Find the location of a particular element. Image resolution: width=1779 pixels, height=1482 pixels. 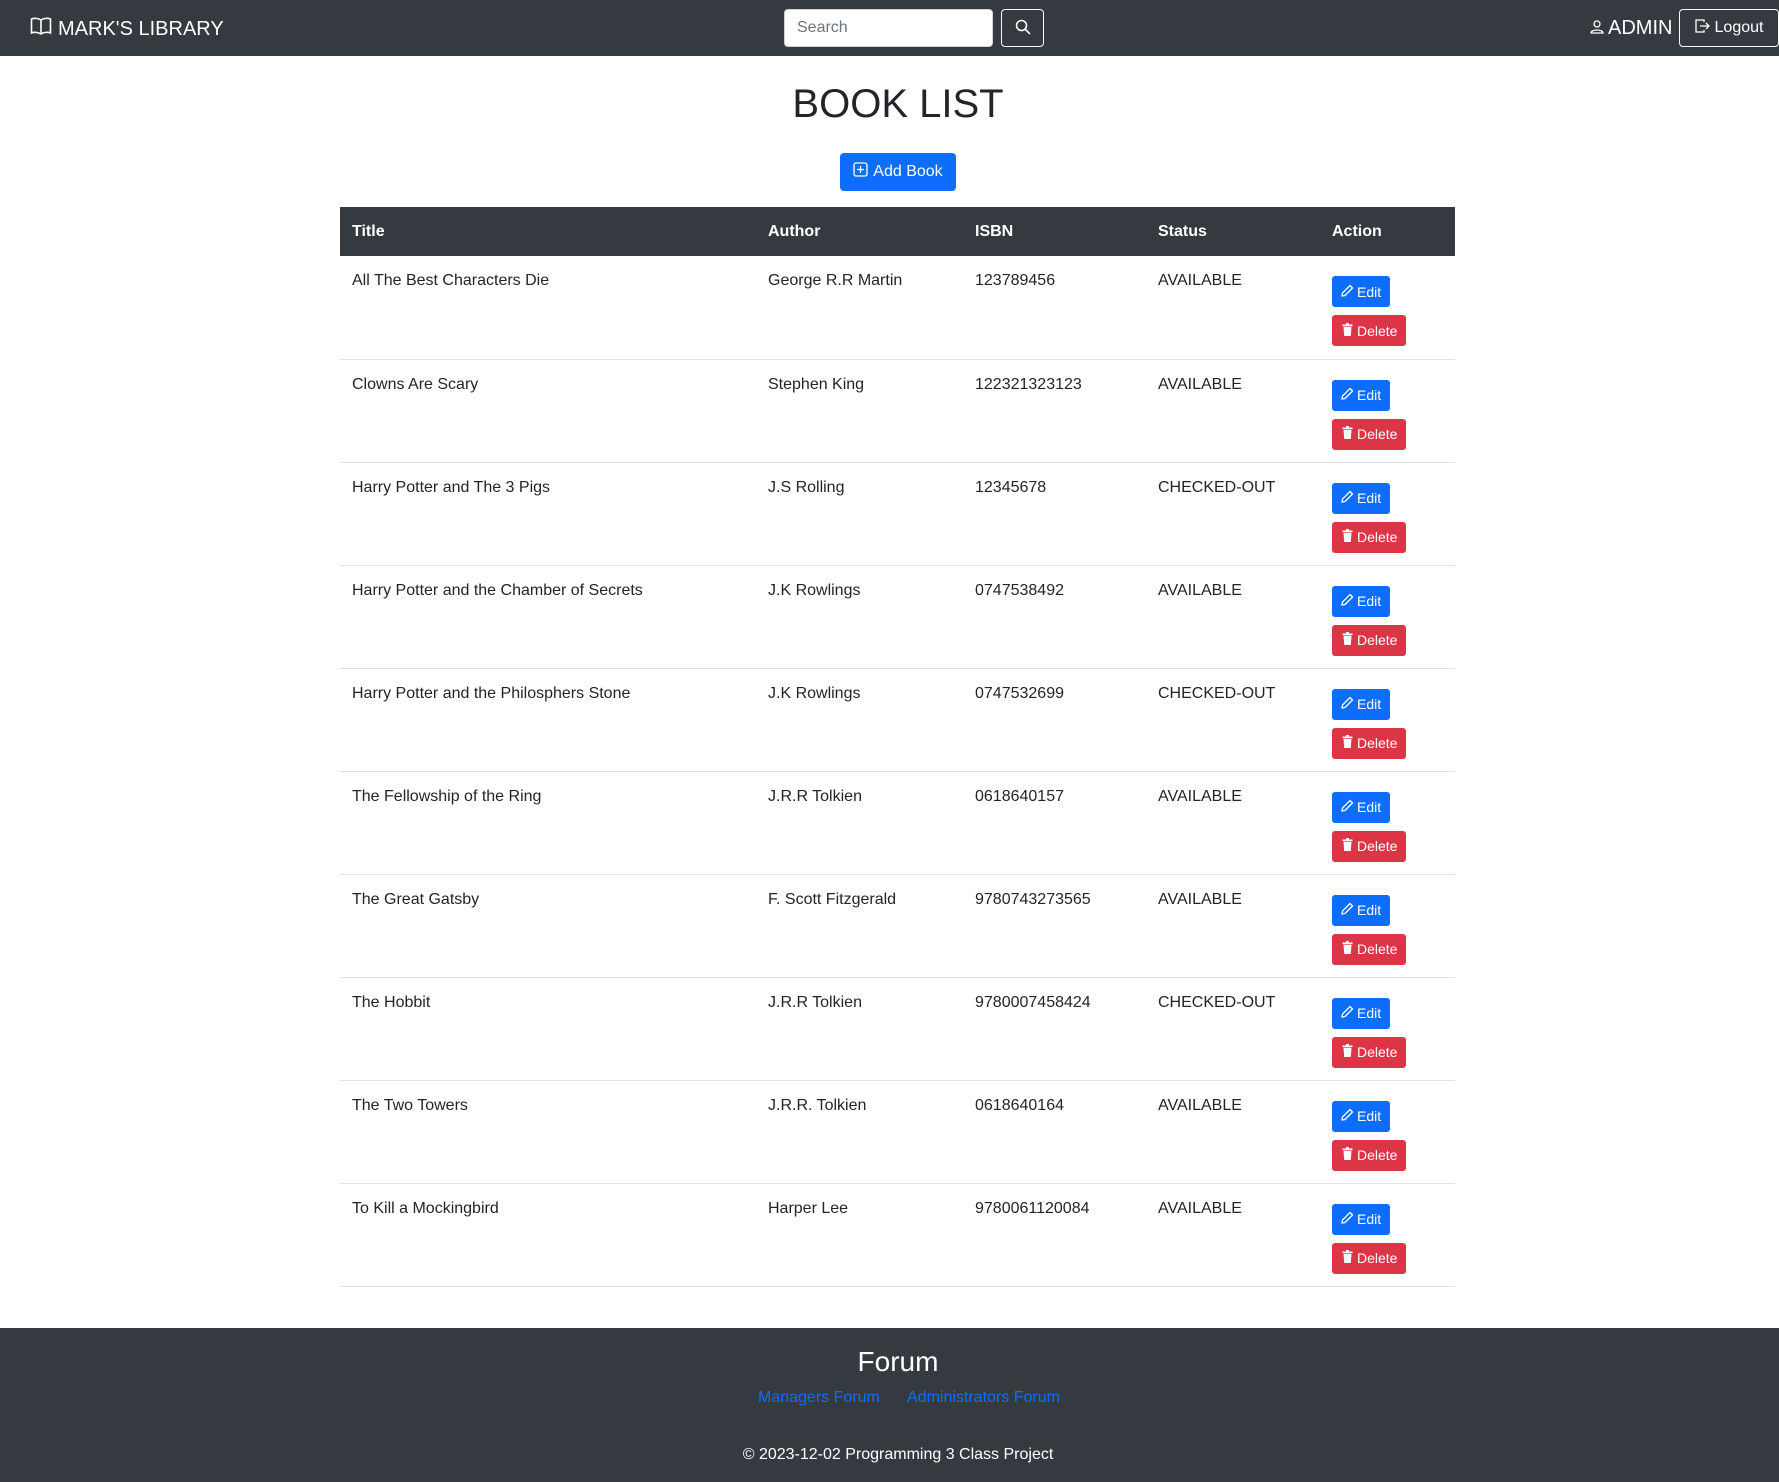

book-title: Harry Potter and The 3 Pigs is located at coordinates (548, 514).